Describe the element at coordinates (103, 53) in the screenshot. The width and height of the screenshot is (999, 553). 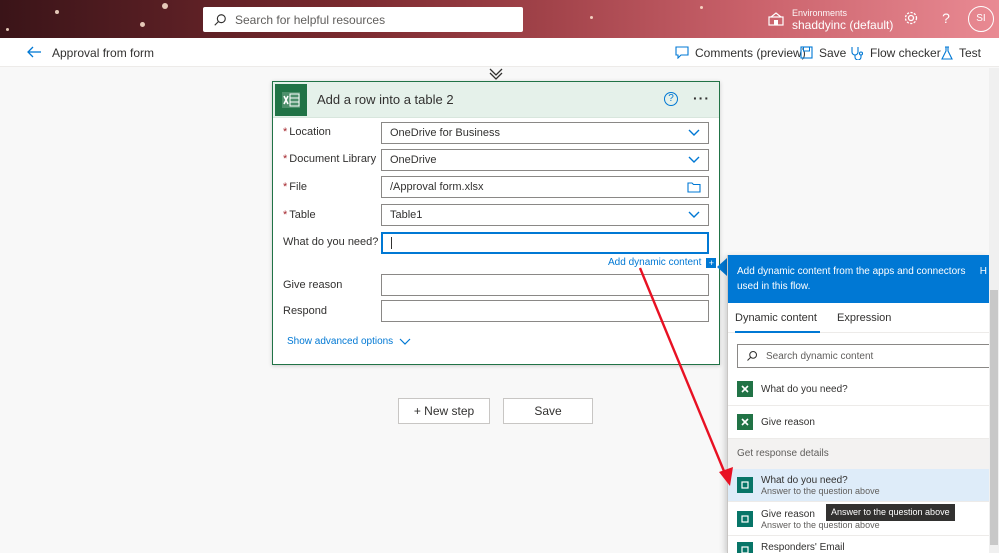
I see `flow-name: Approval from form` at that location.